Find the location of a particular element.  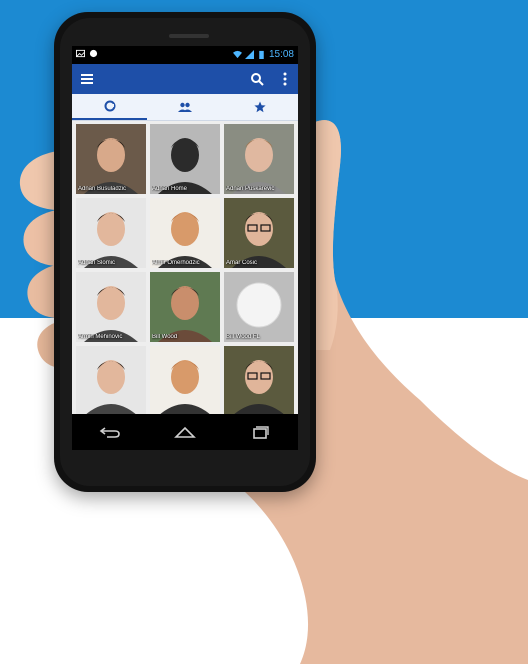

contact-tile: Adnan Busuladzic is located at coordinates (111, 159).